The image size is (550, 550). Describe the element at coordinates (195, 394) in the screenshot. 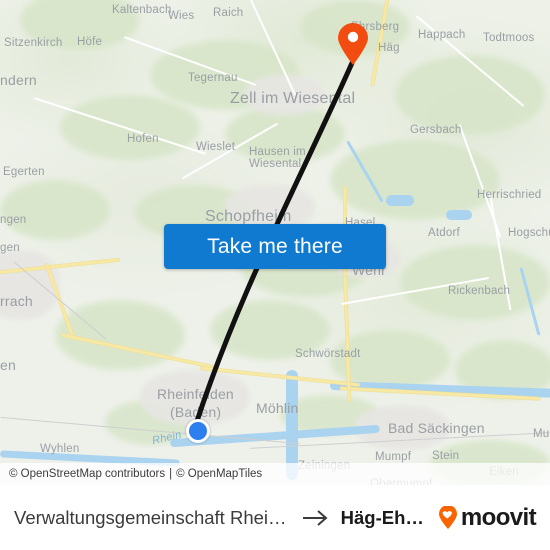

I see `map-place-label: Rheinfelden` at that location.